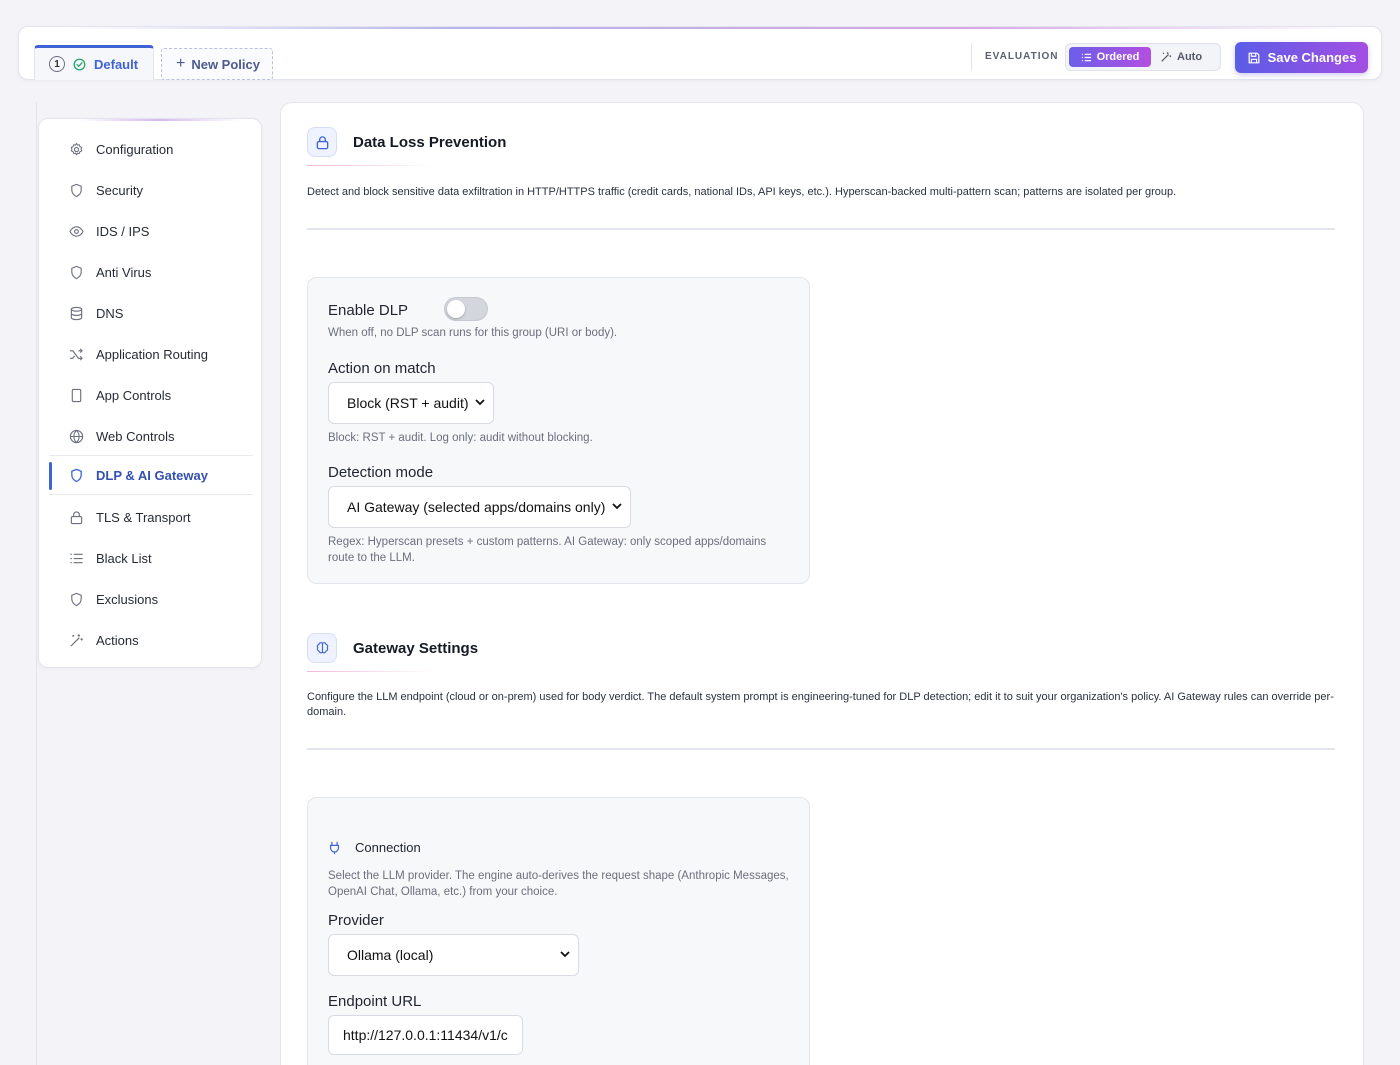 Image resolution: width=1400 pixels, height=1065 pixels. I want to click on connection-header: Connection, so click(374, 847).